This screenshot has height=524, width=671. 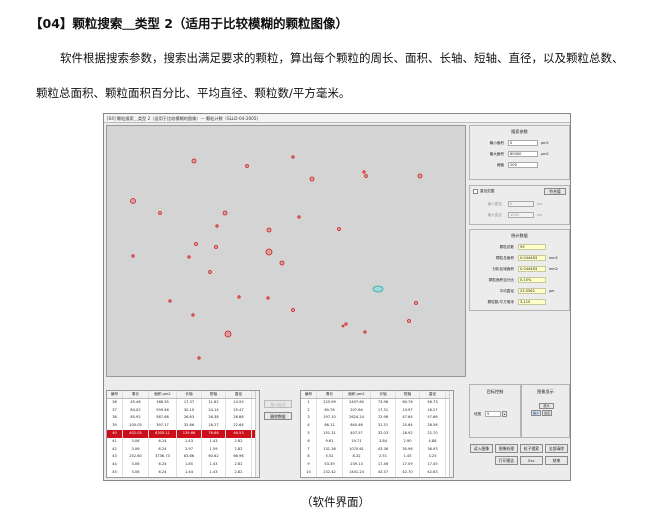 I want to click on table-cell: 6.24, so click(x=163, y=465).